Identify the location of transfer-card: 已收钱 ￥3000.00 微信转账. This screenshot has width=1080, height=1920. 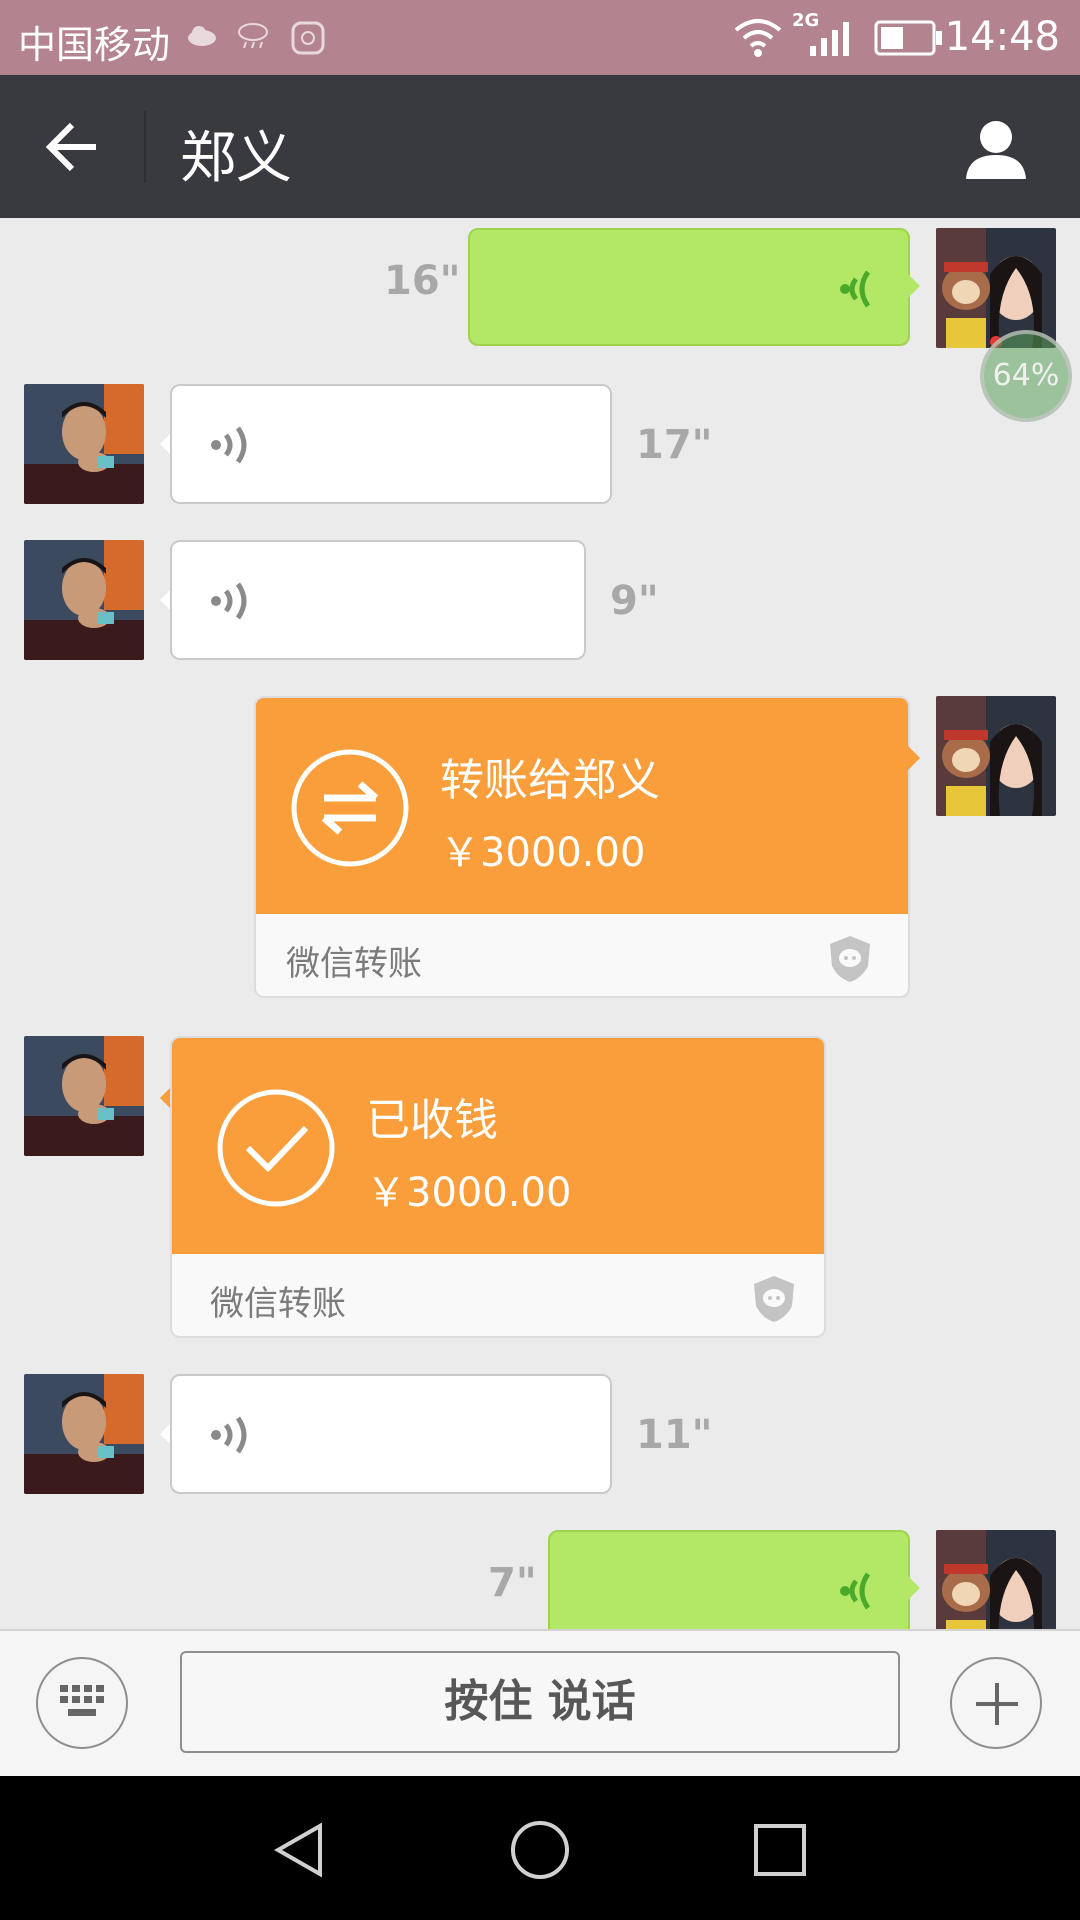
(498, 1187).